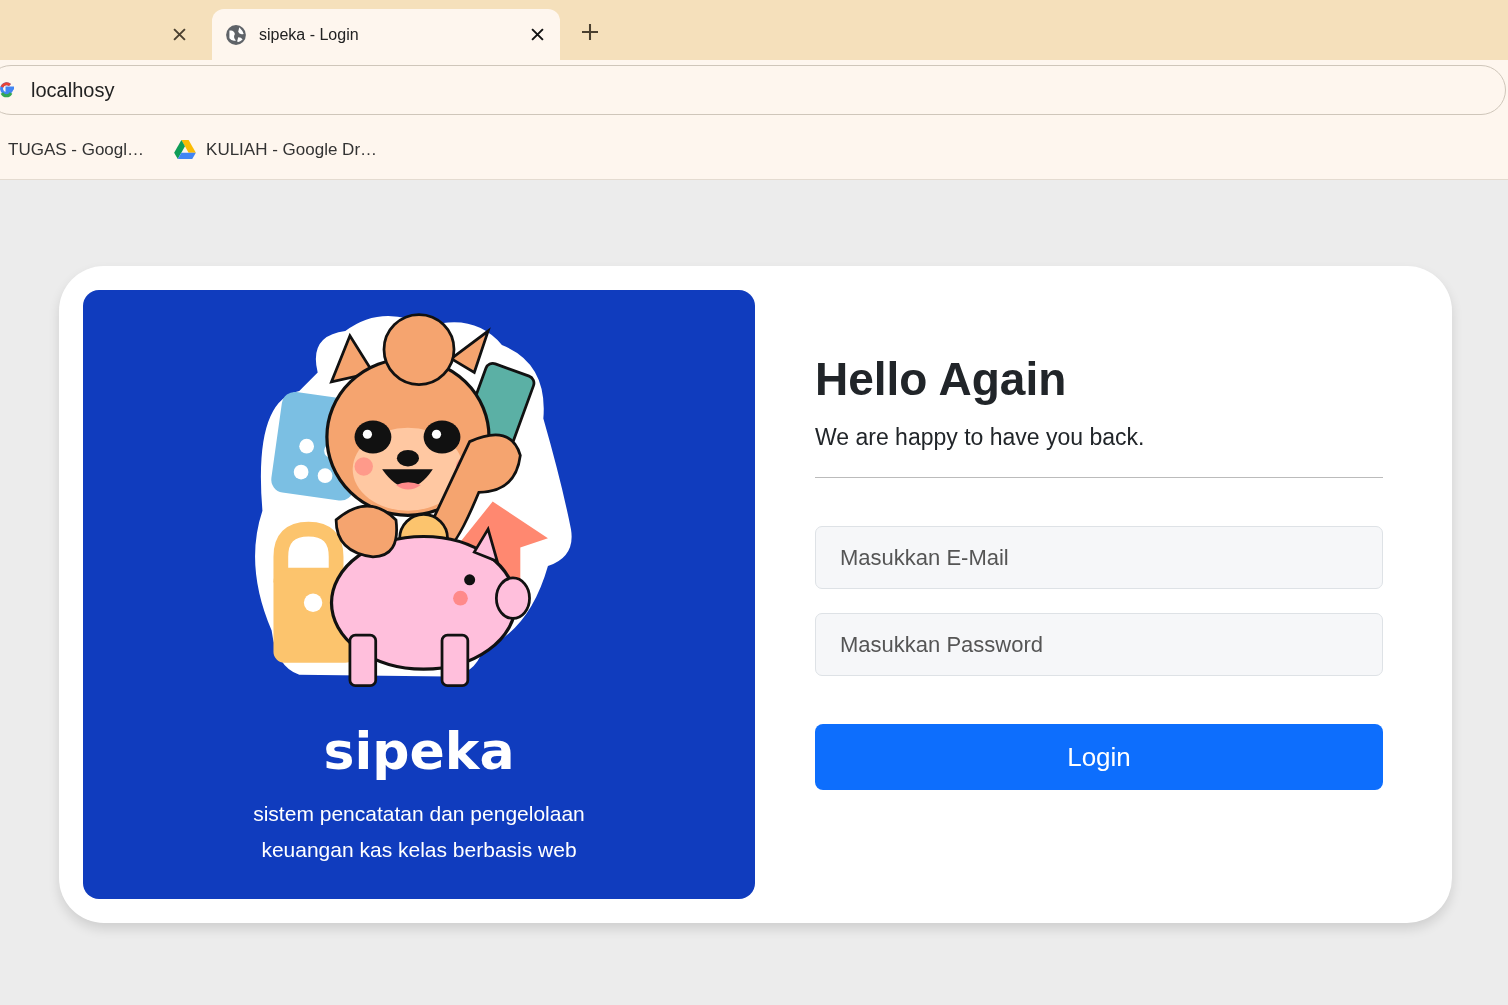 Image resolution: width=1508 pixels, height=1005 pixels. I want to click on google-icon, so click(8, 90).